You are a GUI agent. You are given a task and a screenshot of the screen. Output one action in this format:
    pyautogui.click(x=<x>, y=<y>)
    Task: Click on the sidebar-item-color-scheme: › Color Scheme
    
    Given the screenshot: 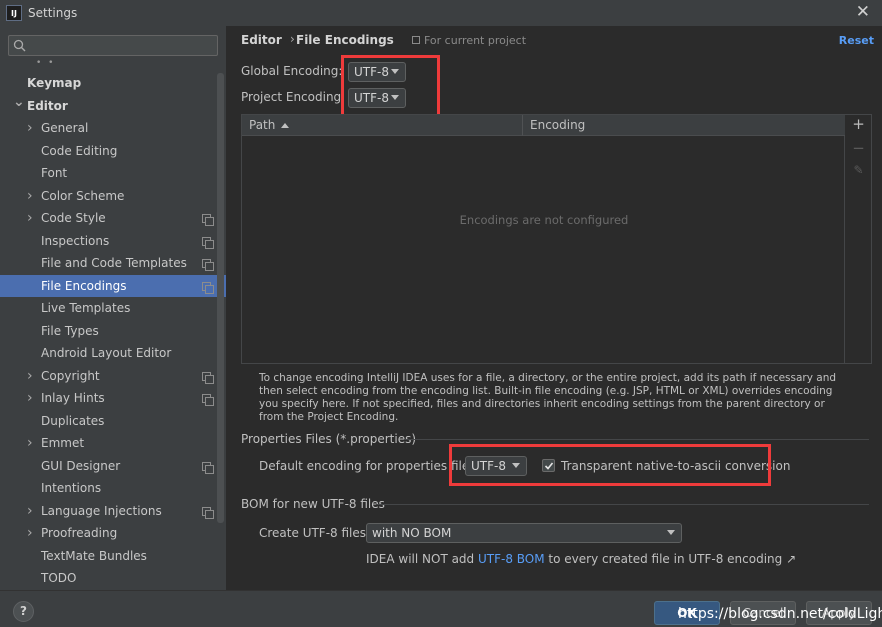 What is the action you would take?
    pyautogui.click(x=113, y=196)
    